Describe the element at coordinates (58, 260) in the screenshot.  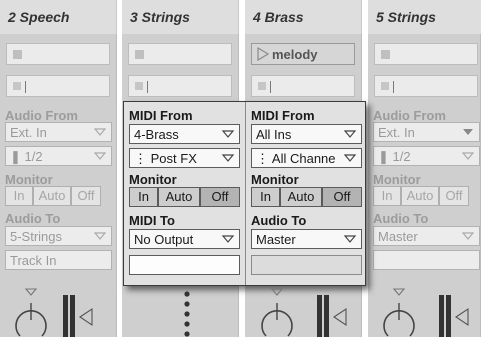
I see `audio-to-channel-select: Track In` at that location.